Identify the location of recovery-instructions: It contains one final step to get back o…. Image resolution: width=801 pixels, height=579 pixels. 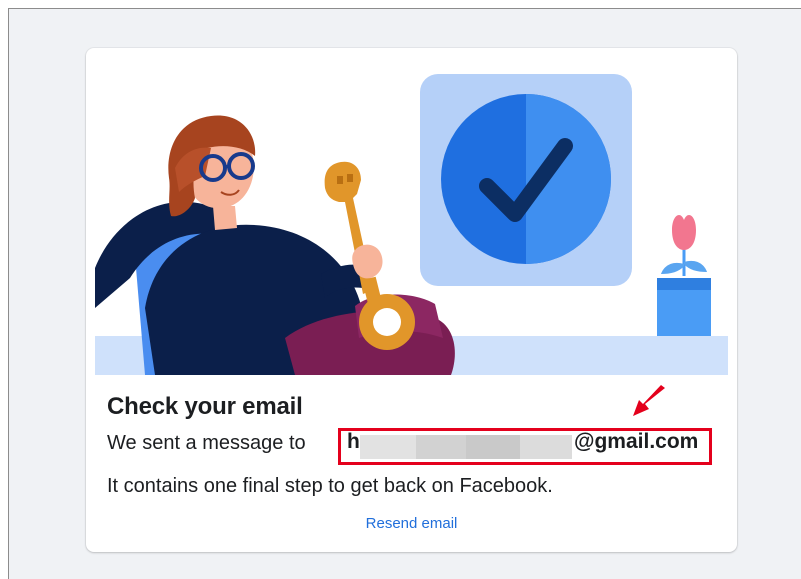
(330, 486).